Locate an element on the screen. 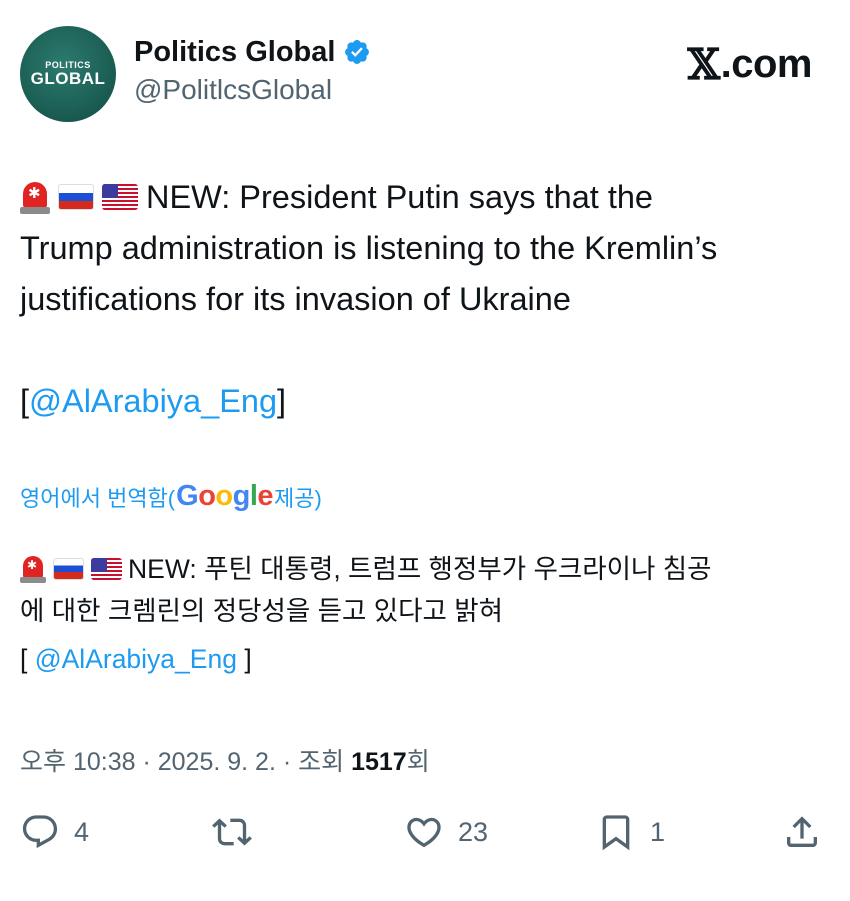 This screenshot has width=850, height=901. google-letter: g is located at coordinates (241, 496).